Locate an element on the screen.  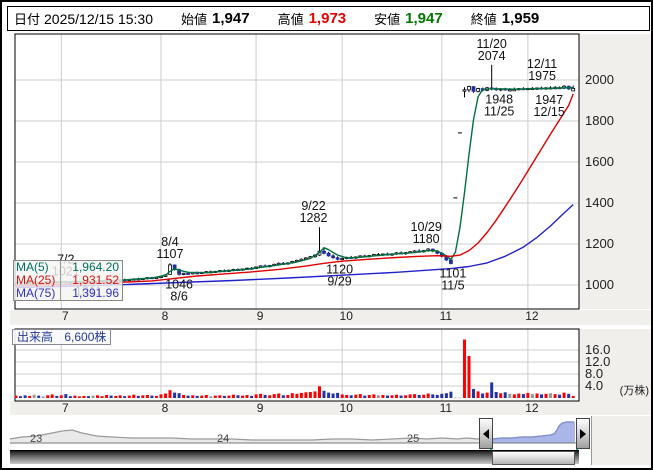
svg-text: 2074 is located at coordinates (492, 56).